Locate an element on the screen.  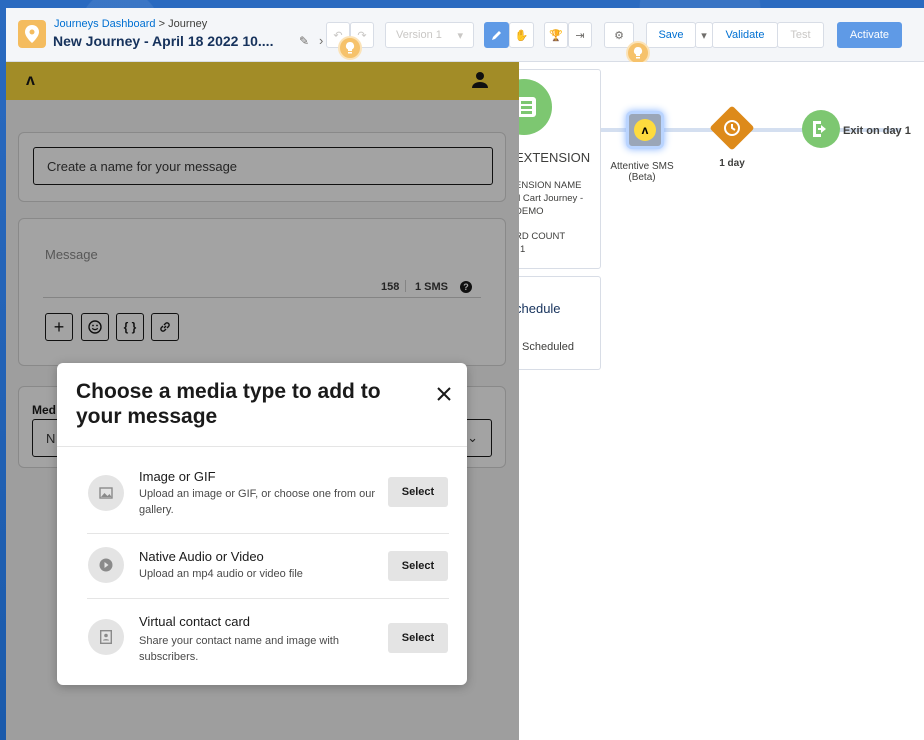
breadcrumb-journeys-dashboard: Journeys Dashboard is located at coordinates (105, 24).